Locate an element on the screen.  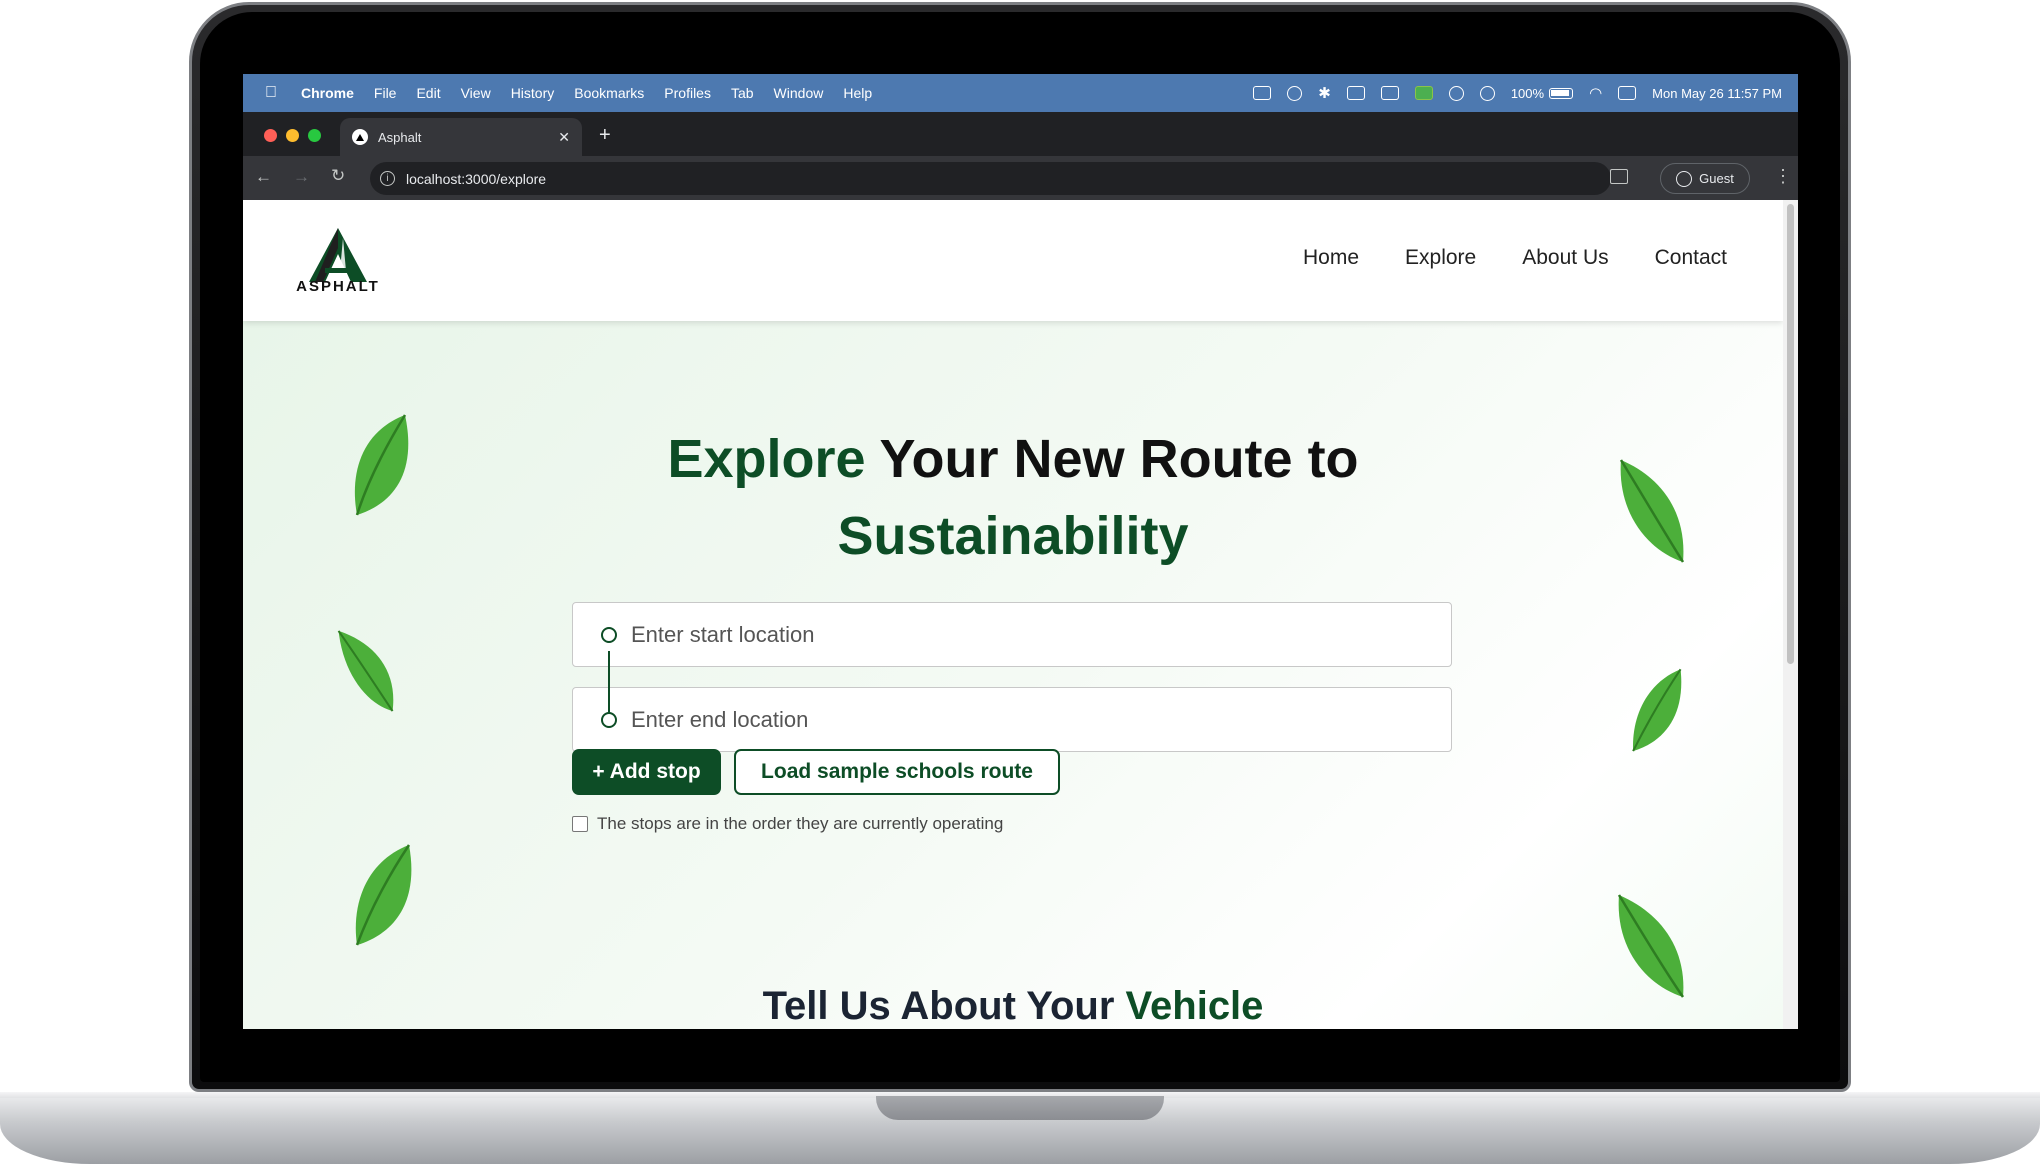
hero-title: Explore Your New Route to Sustainability is located at coordinates (1013, 498).